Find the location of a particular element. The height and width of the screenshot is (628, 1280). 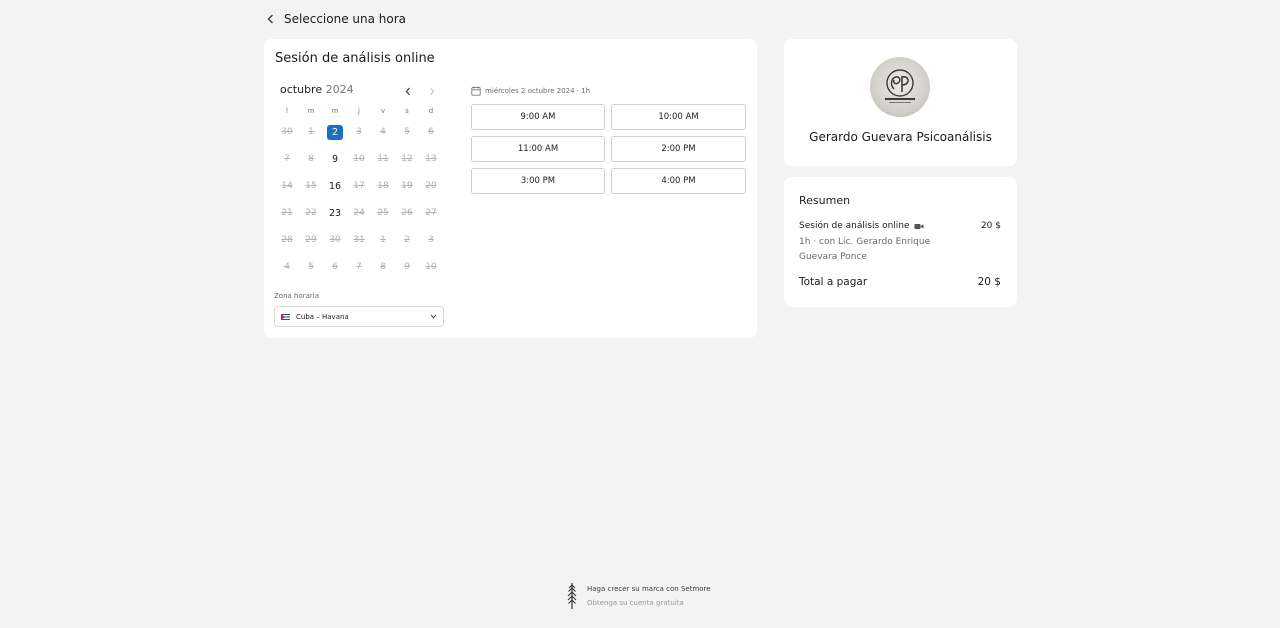

weekday-label: d is located at coordinates (431, 111).